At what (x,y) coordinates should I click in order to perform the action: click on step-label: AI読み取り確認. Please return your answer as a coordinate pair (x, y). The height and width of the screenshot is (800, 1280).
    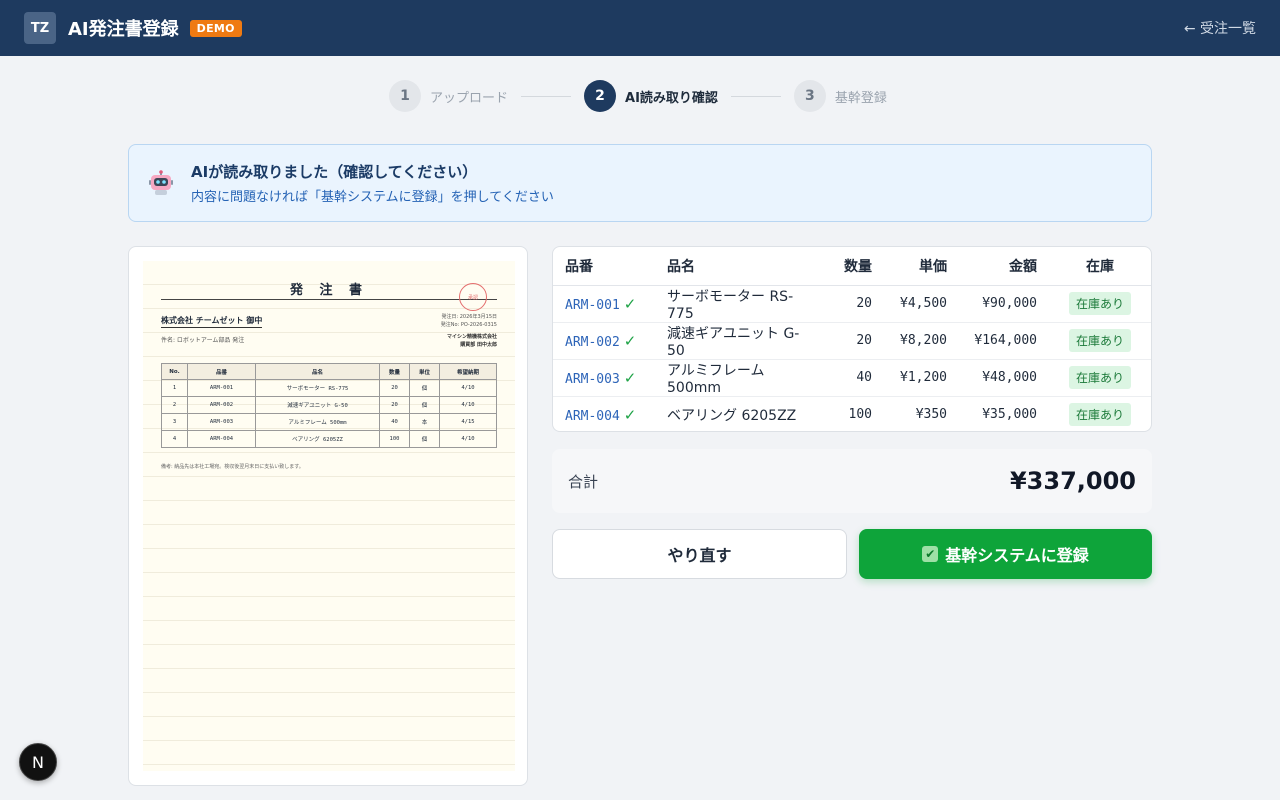
    Looking at the image, I should click on (671, 98).